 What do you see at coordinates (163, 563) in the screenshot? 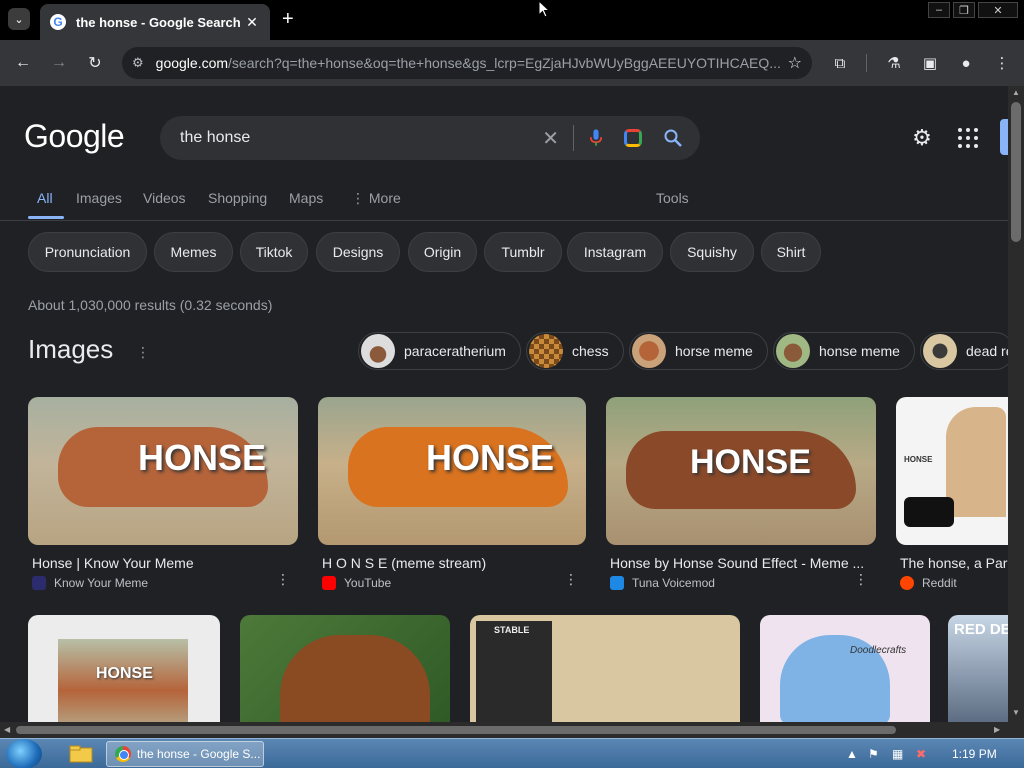
I see `image-result-title: Honse | Know Your Meme` at bounding box center [163, 563].